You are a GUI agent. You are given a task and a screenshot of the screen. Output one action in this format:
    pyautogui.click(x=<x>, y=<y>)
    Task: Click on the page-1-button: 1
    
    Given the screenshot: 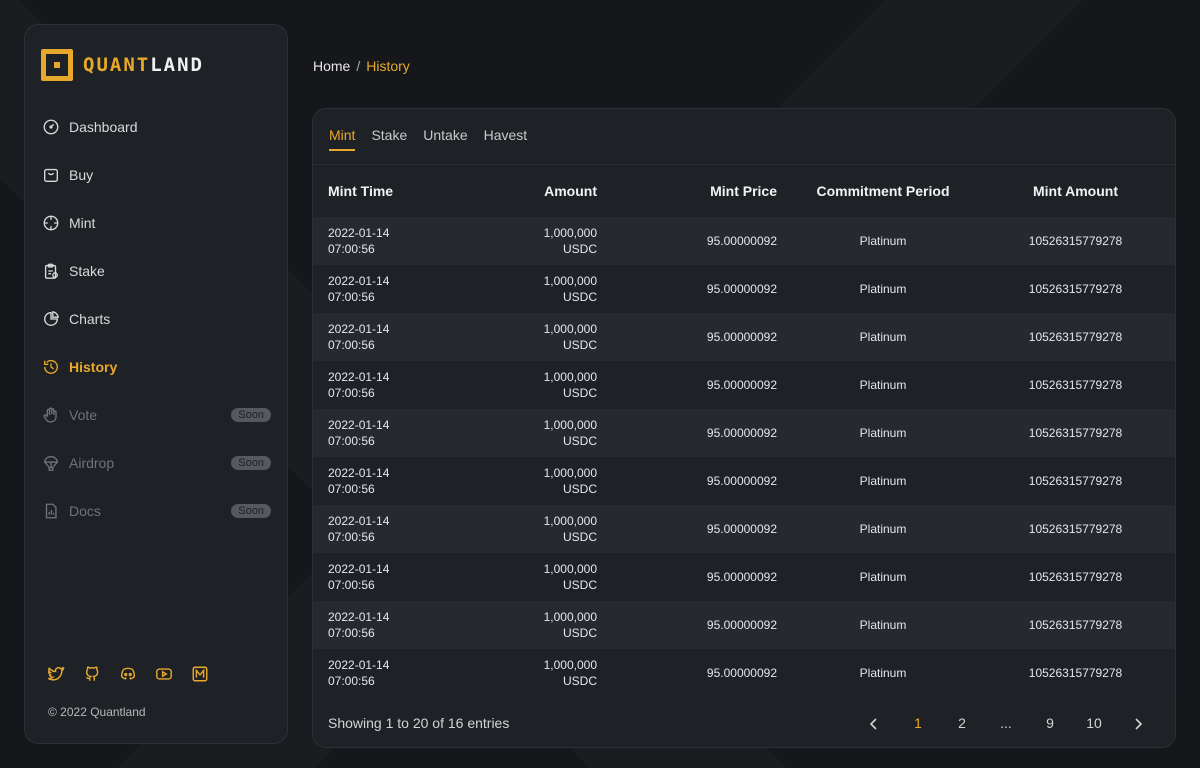 What is the action you would take?
    pyautogui.click(x=918, y=723)
    